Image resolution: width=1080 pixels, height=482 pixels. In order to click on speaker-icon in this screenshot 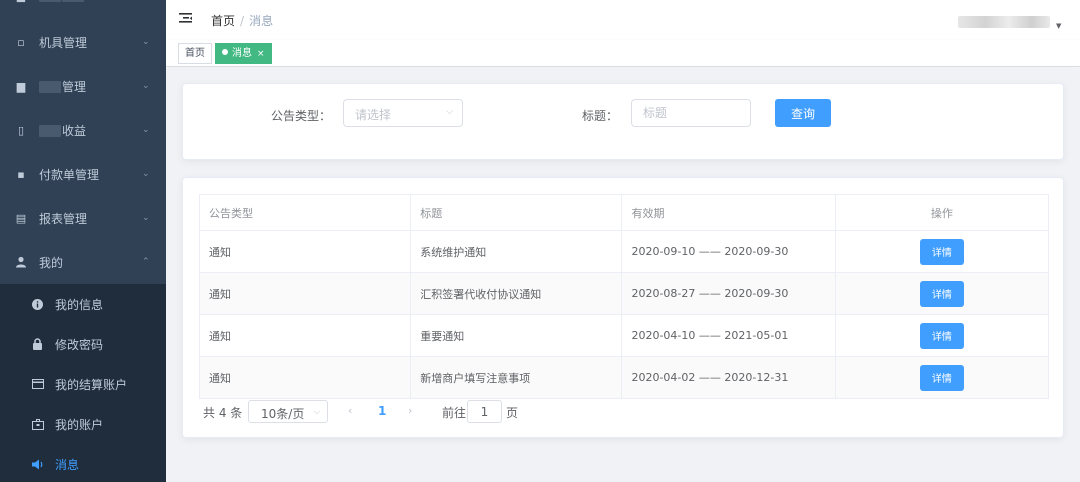, I will do `click(37, 464)`.